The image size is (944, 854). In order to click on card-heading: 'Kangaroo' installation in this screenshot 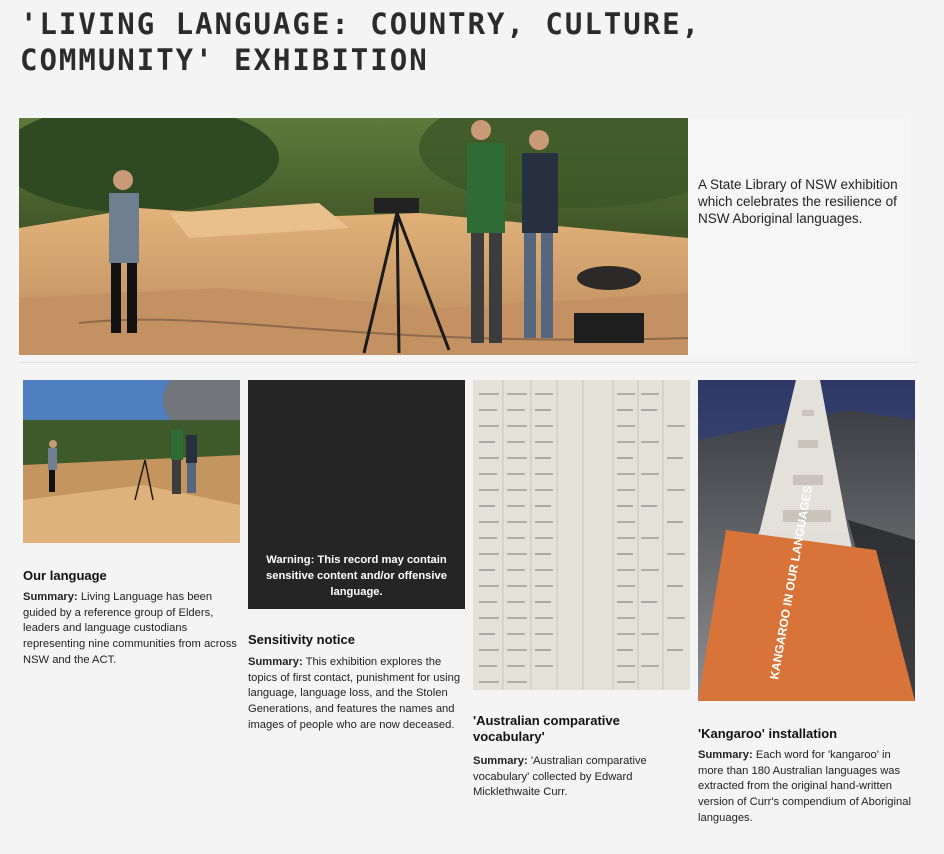, I will do `click(806, 734)`.